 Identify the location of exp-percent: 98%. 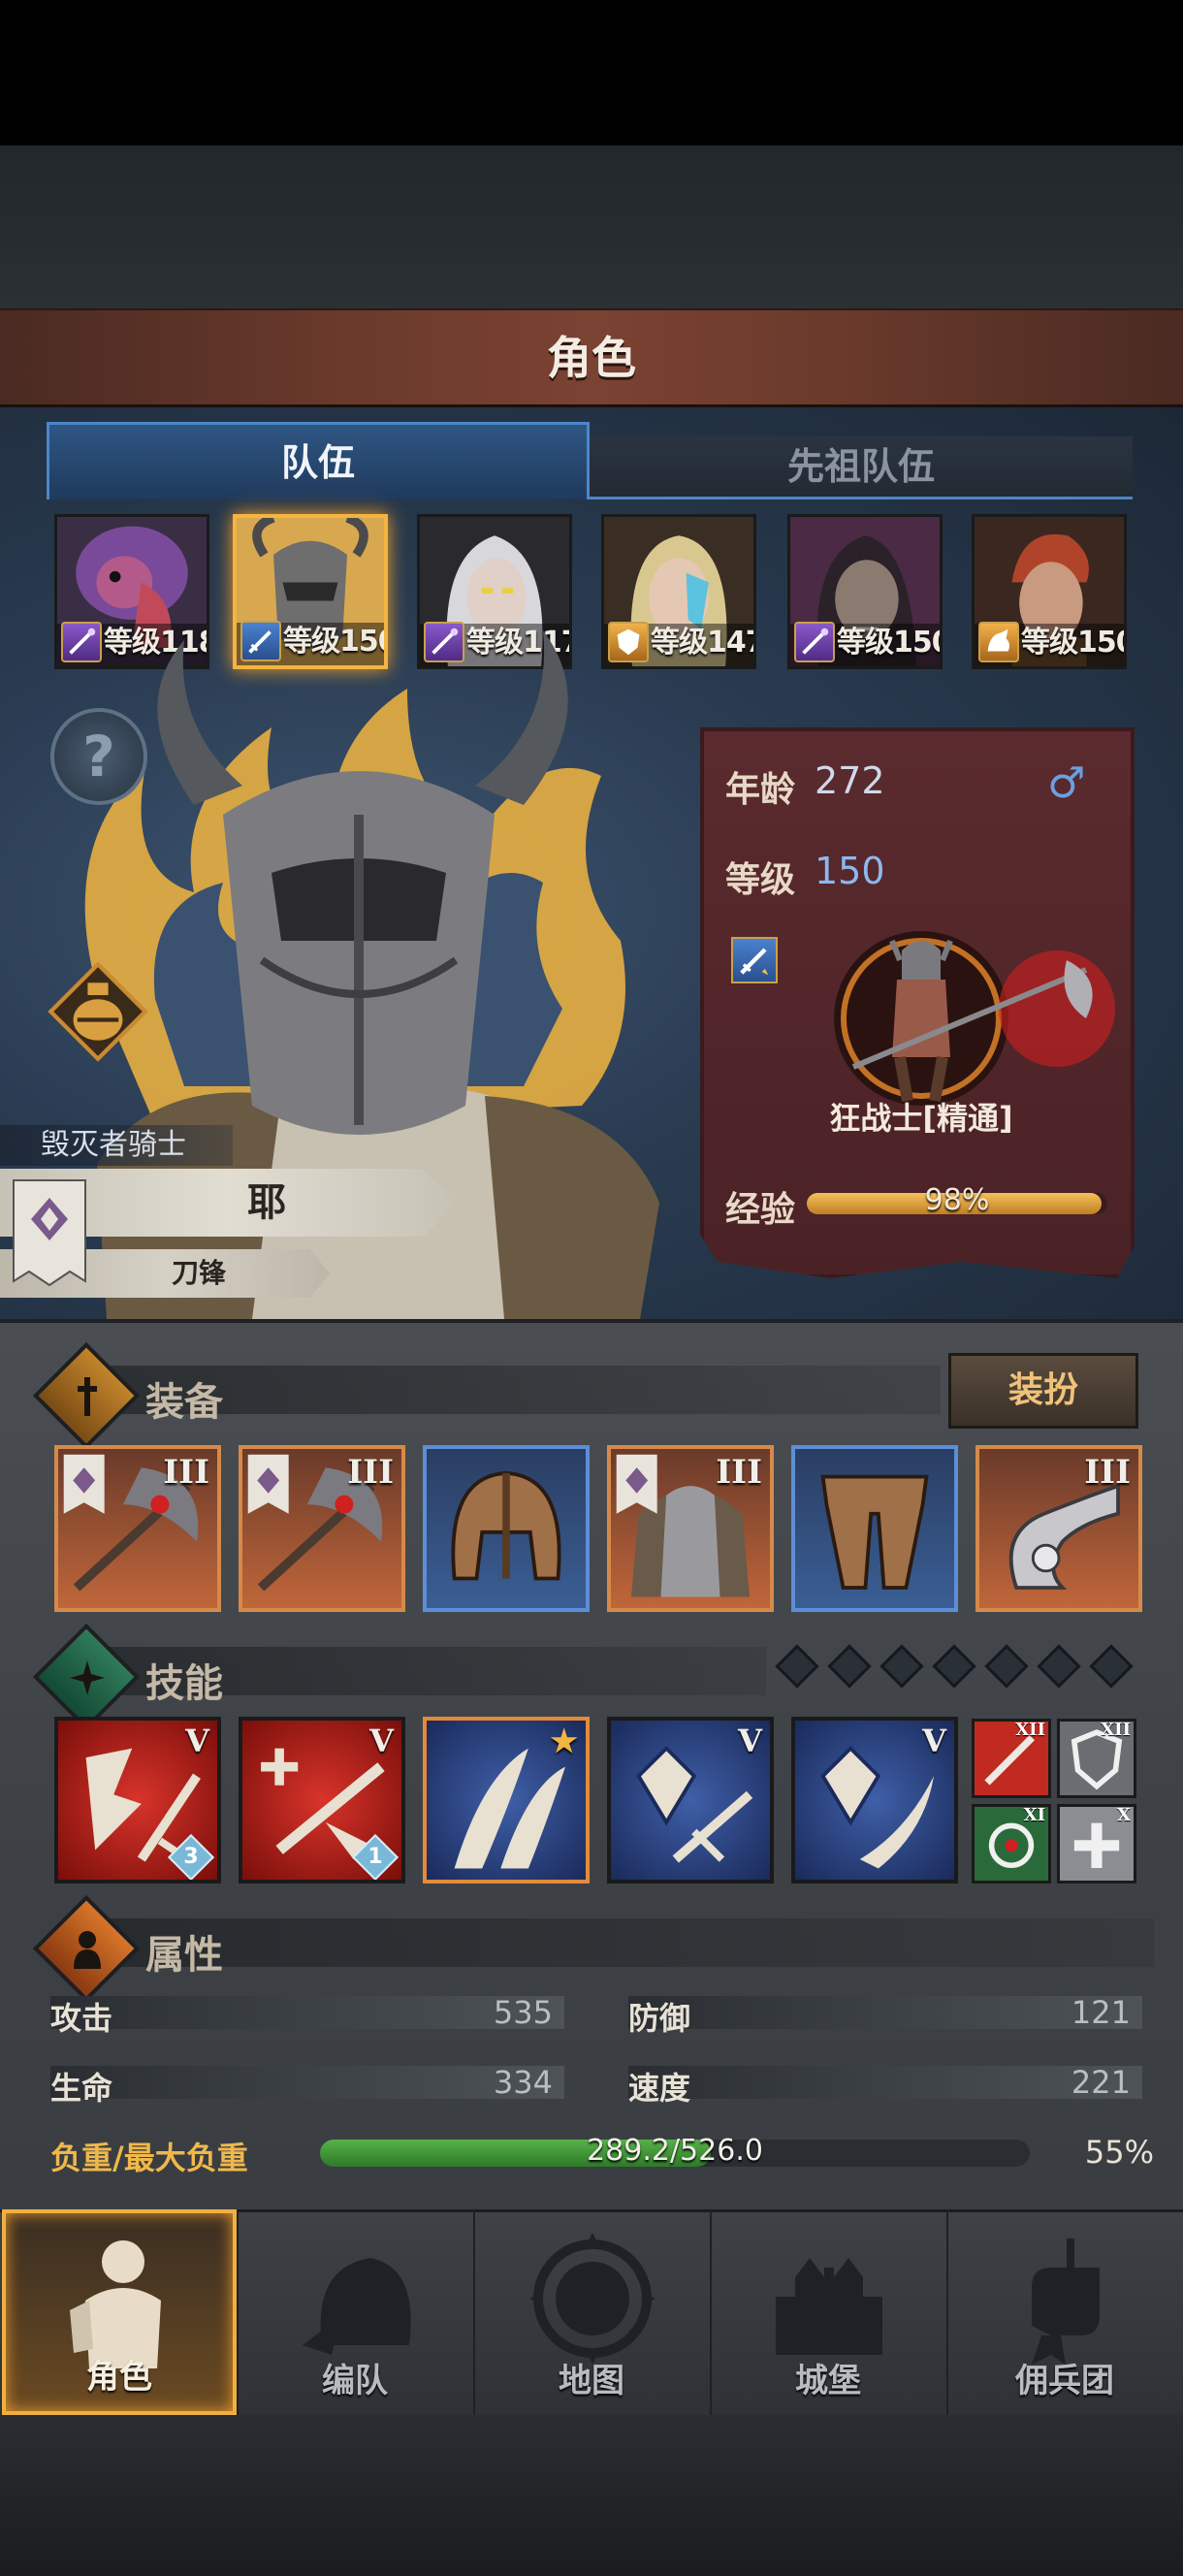
(957, 1200).